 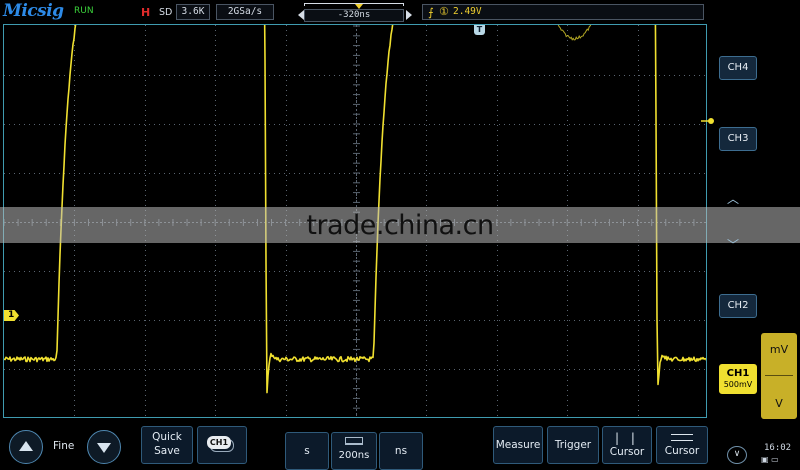 I want to click on circled-1-icon: ①, so click(x=444, y=11).